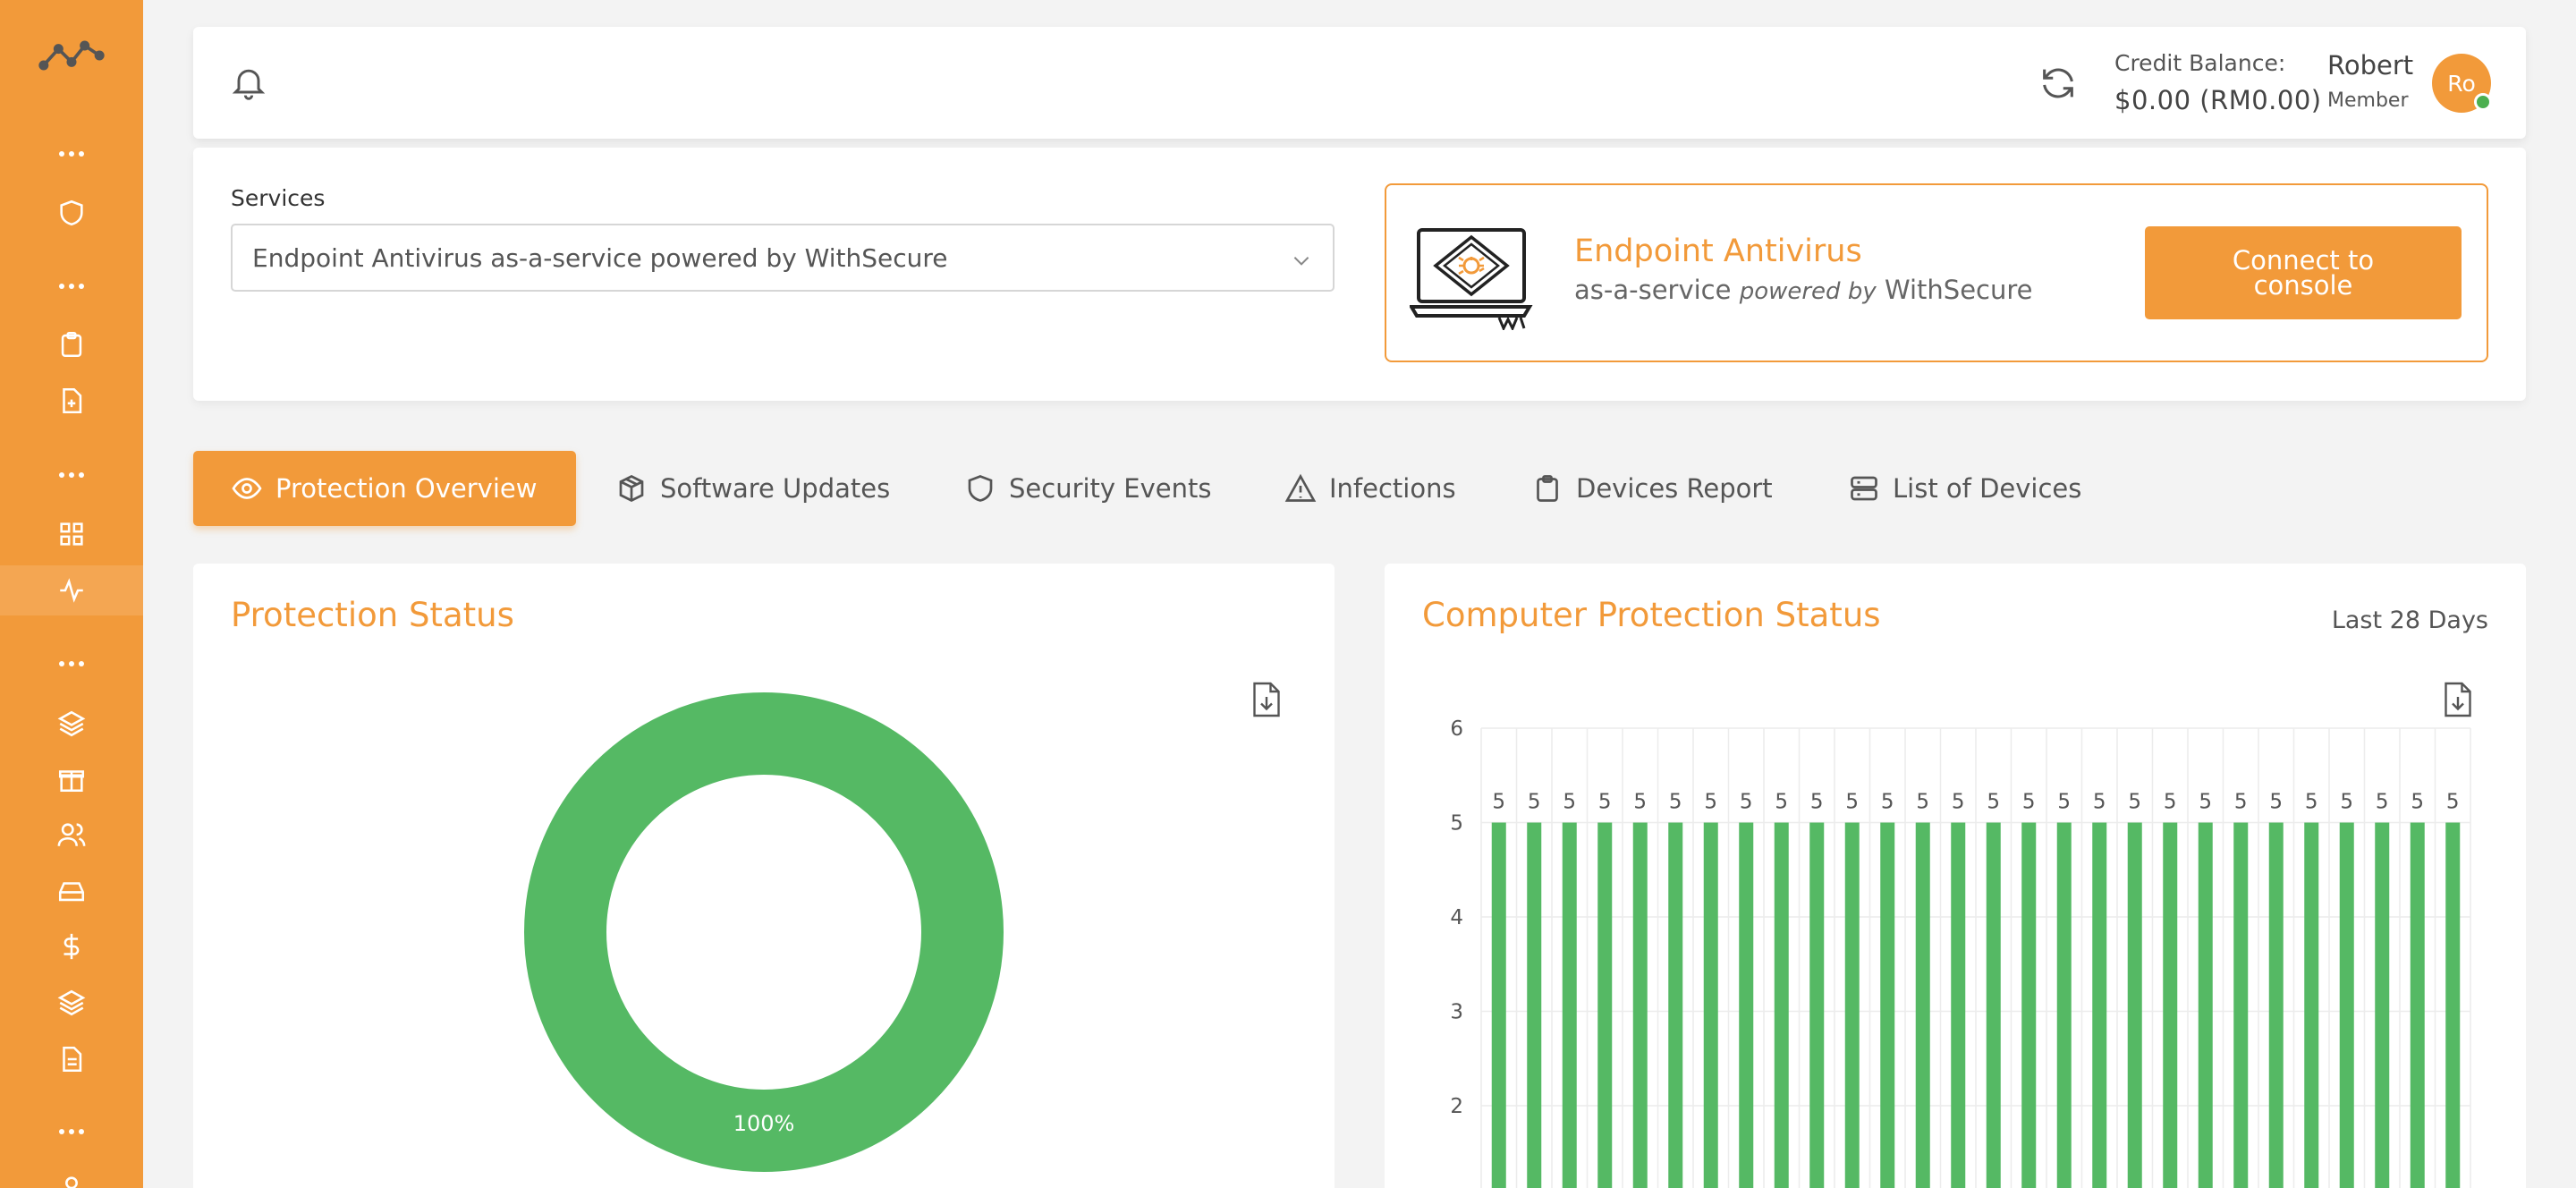  I want to click on sidebar, so click(71, 594).